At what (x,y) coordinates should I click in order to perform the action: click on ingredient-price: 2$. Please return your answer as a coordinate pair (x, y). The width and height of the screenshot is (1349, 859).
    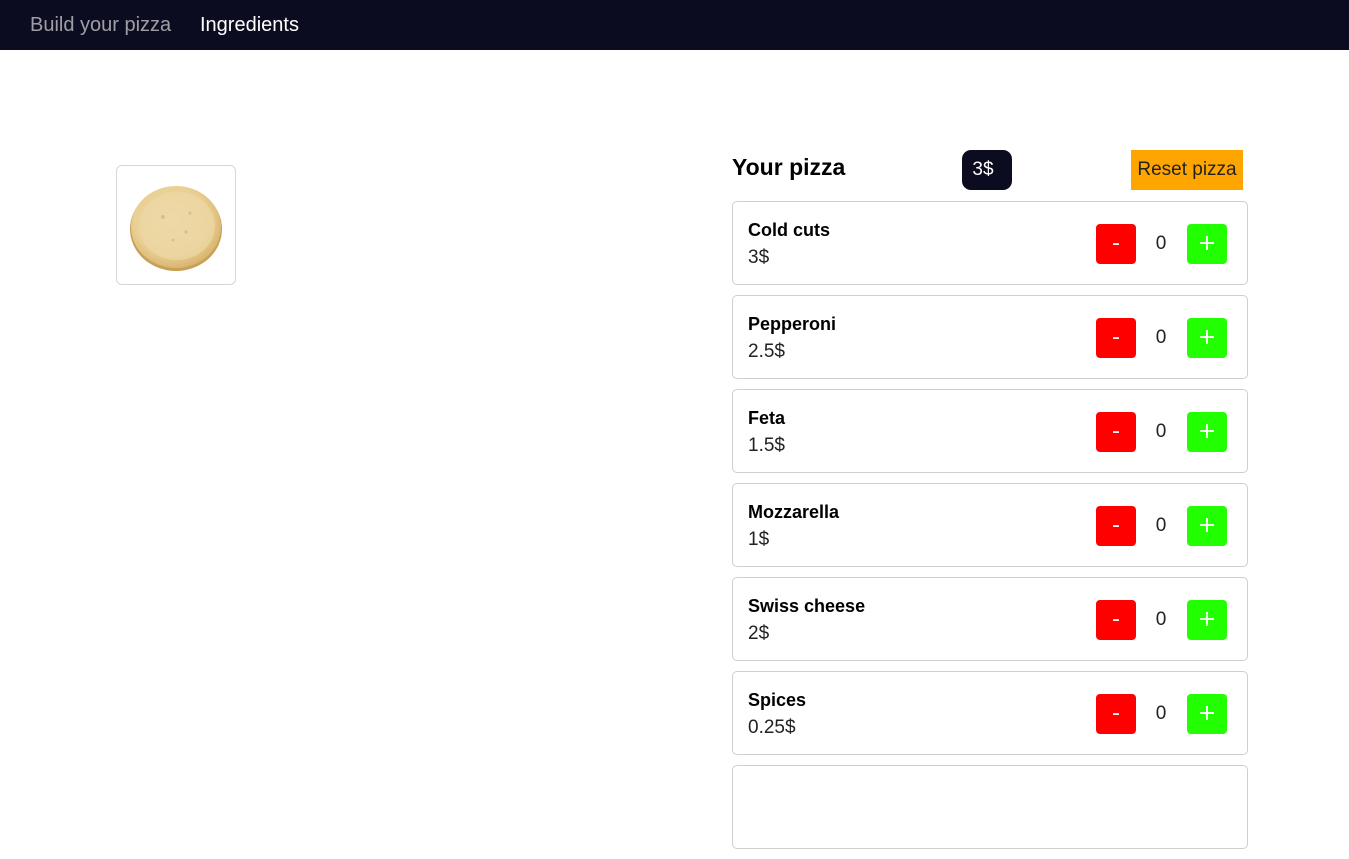
    Looking at the image, I should click on (759, 633).